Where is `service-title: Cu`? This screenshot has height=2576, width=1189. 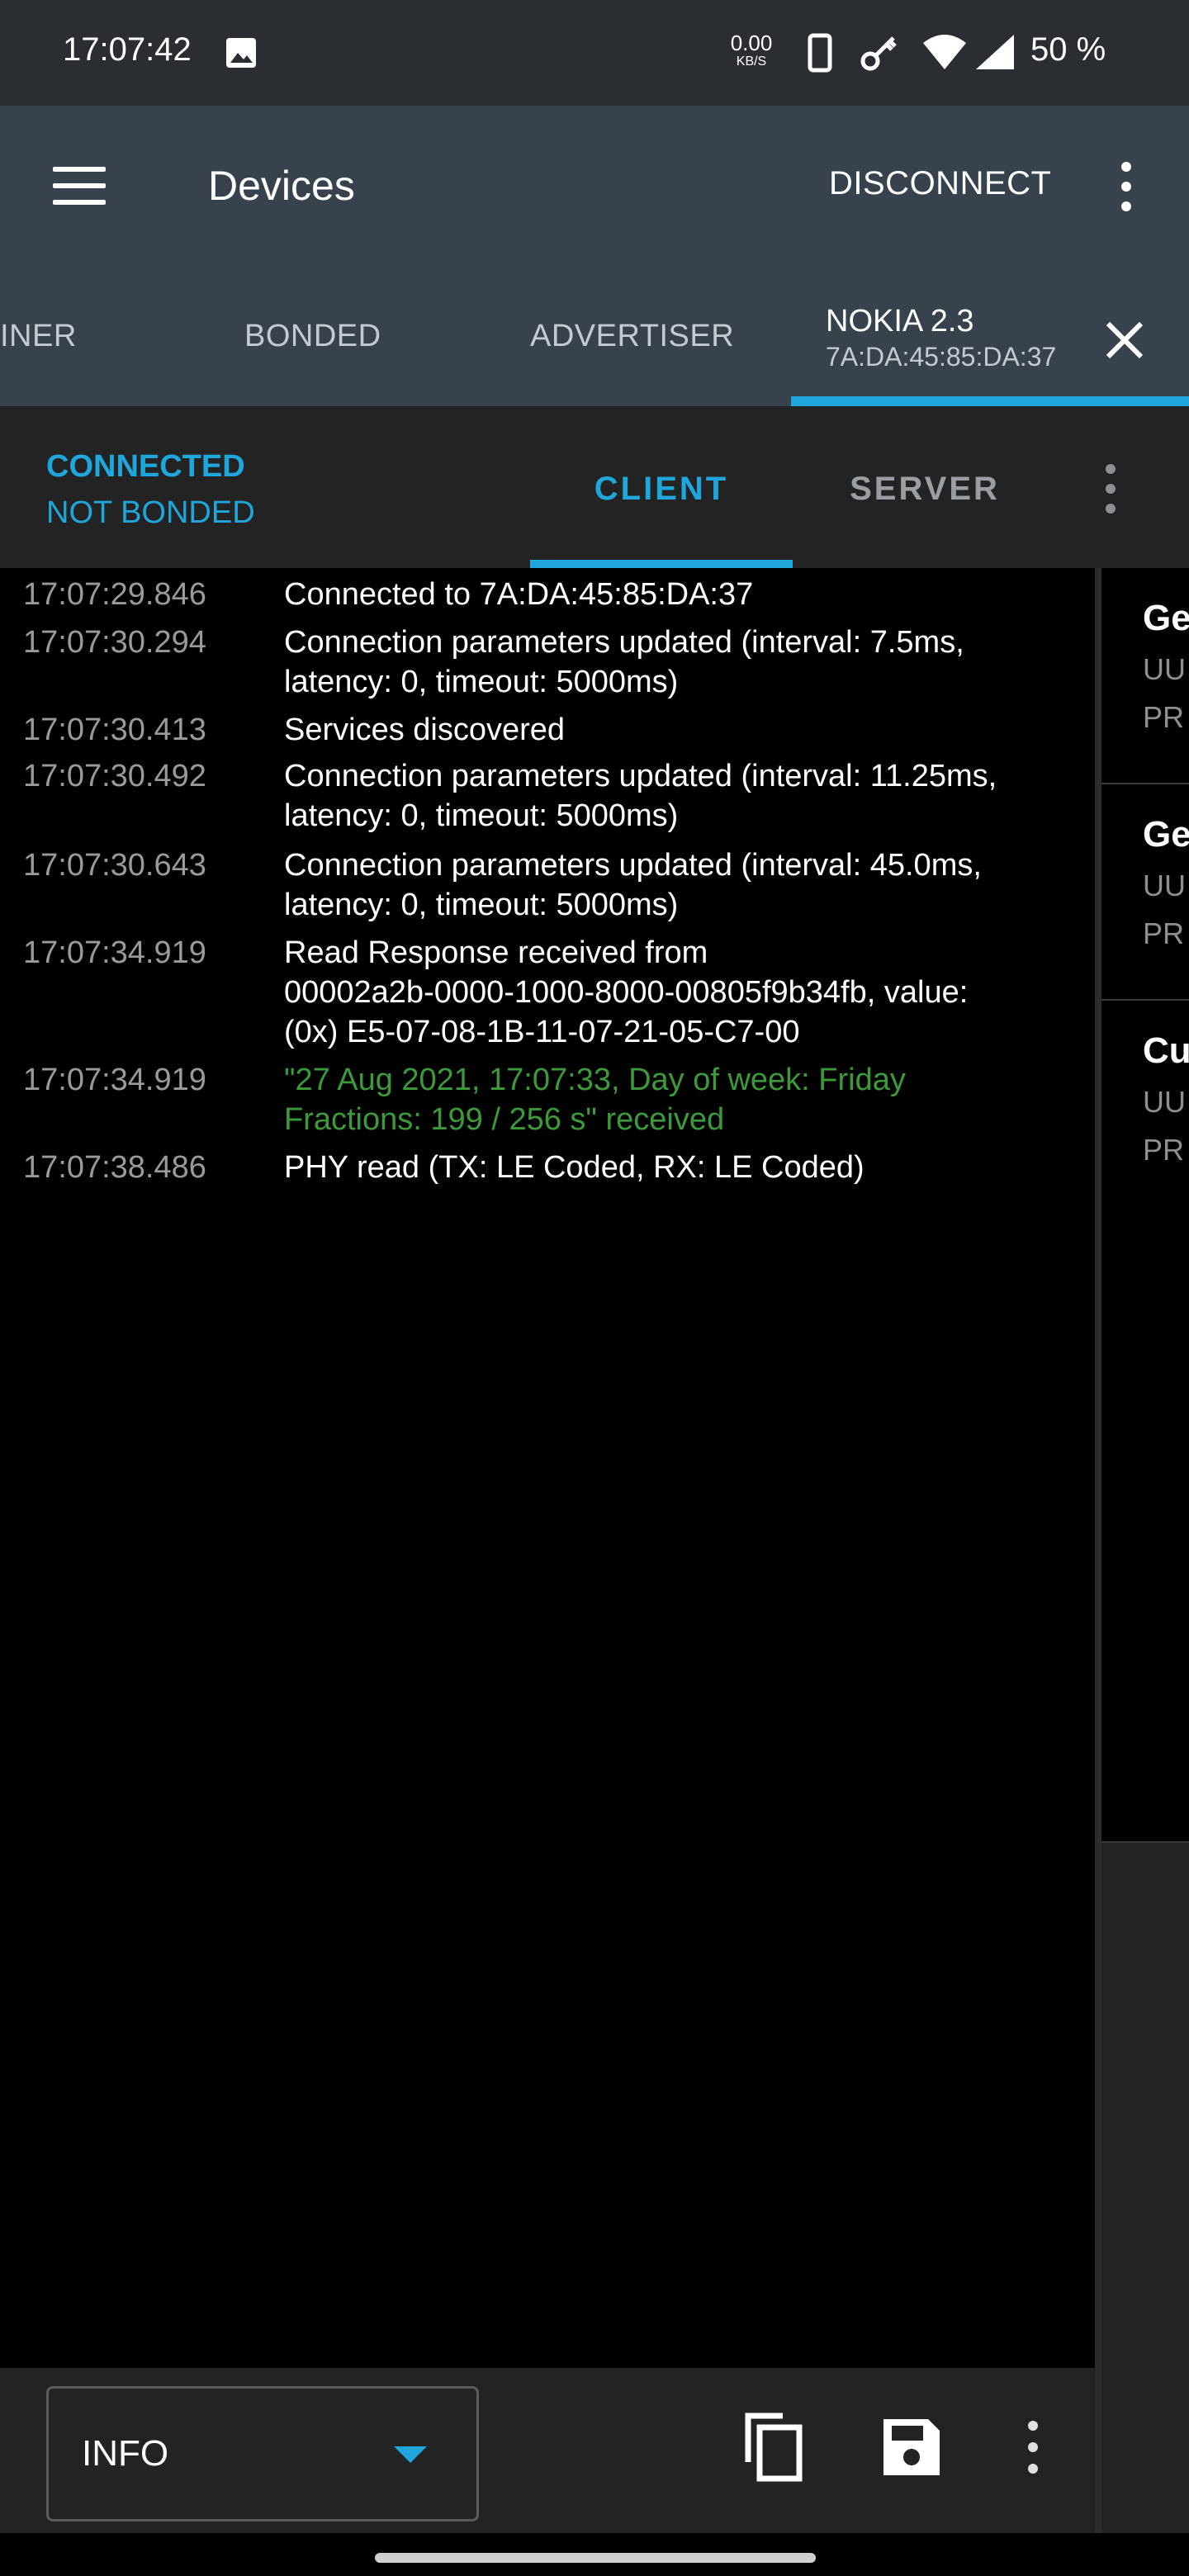
service-title: Cu is located at coordinates (1166, 1050).